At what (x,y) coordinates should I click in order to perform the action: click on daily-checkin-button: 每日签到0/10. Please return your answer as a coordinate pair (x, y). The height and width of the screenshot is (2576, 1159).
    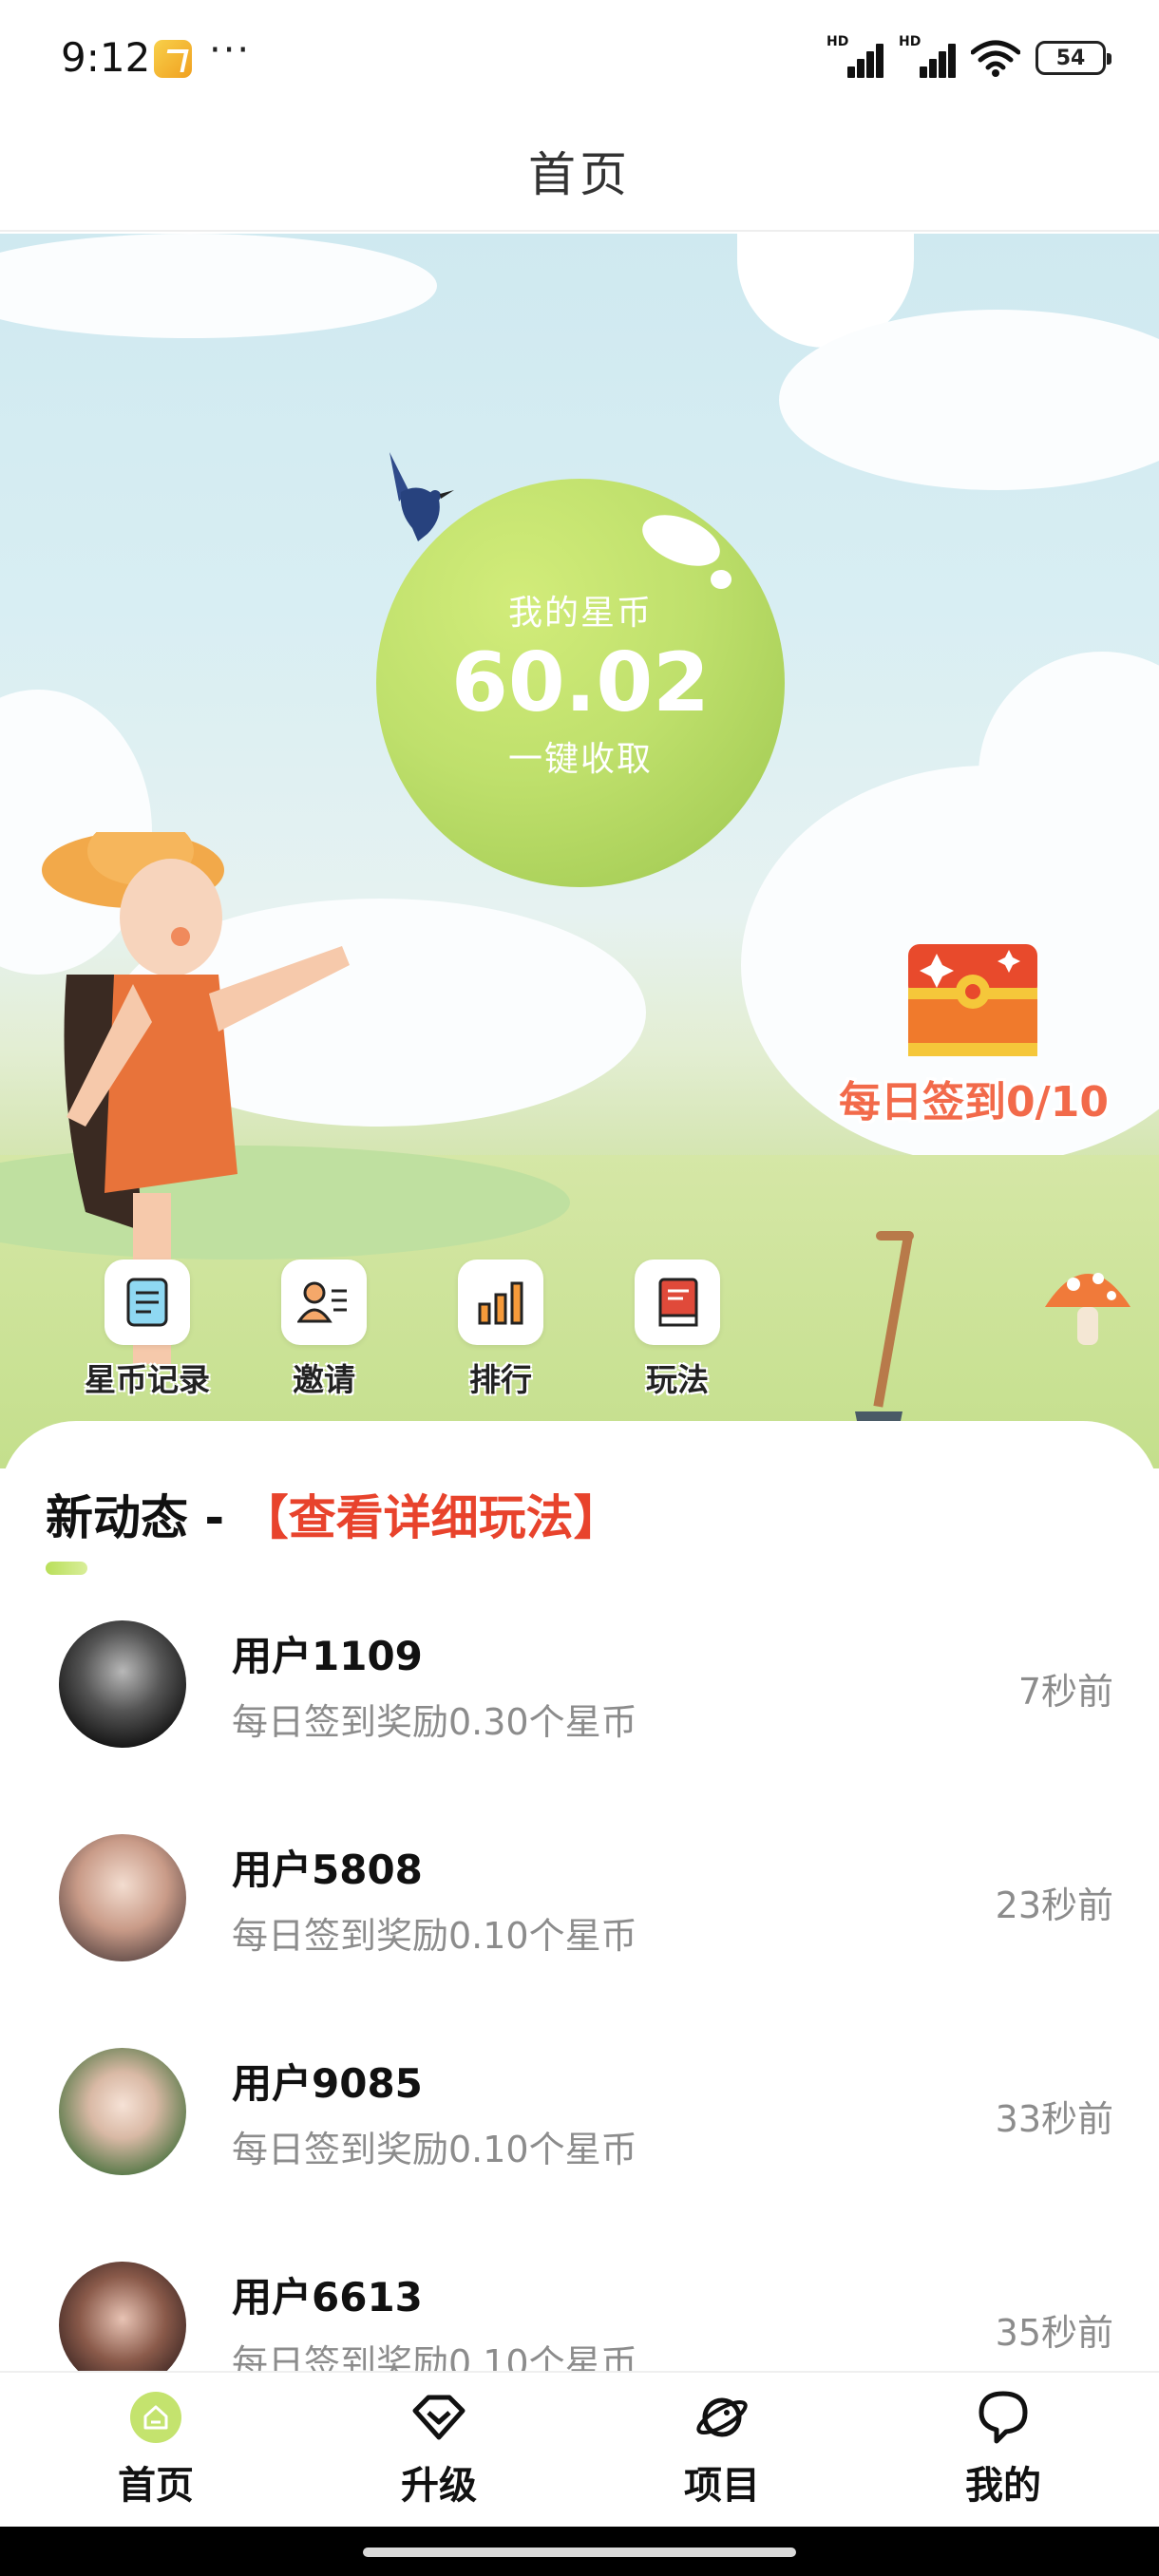
    Looking at the image, I should click on (973, 1041).